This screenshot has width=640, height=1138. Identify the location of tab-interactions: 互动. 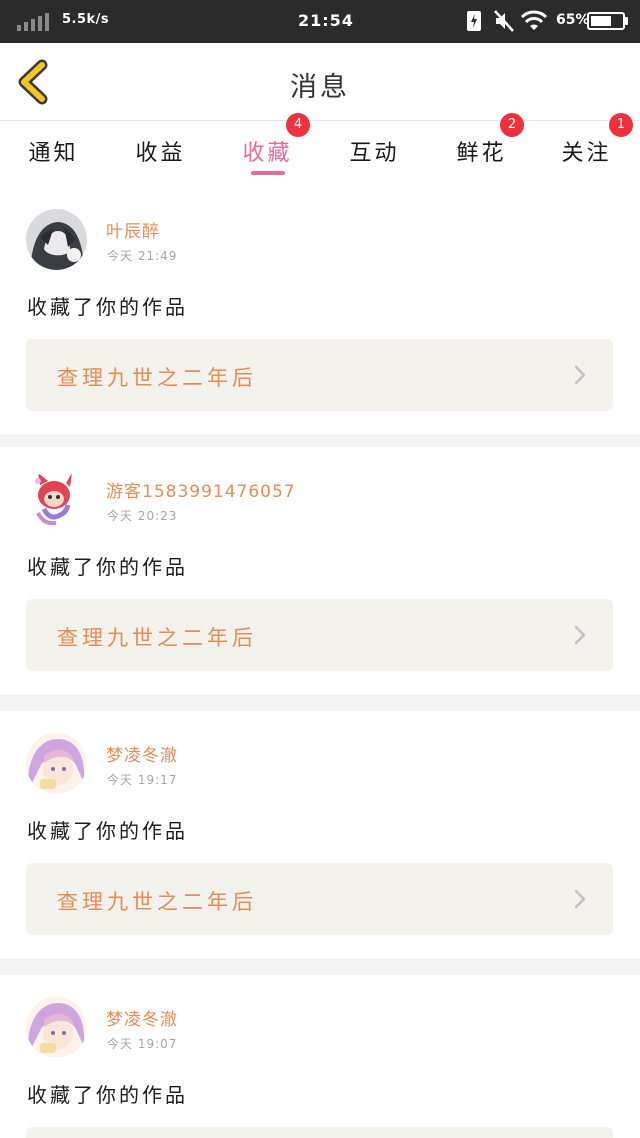
(374, 154).